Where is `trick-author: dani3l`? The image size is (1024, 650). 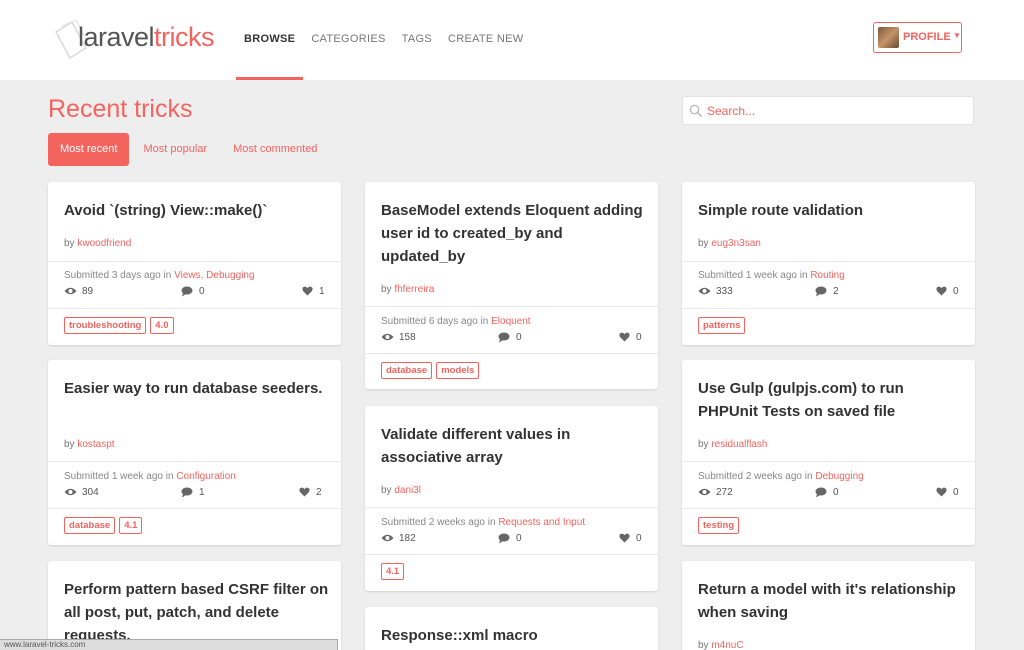 trick-author: dani3l is located at coordinates (407, 490).